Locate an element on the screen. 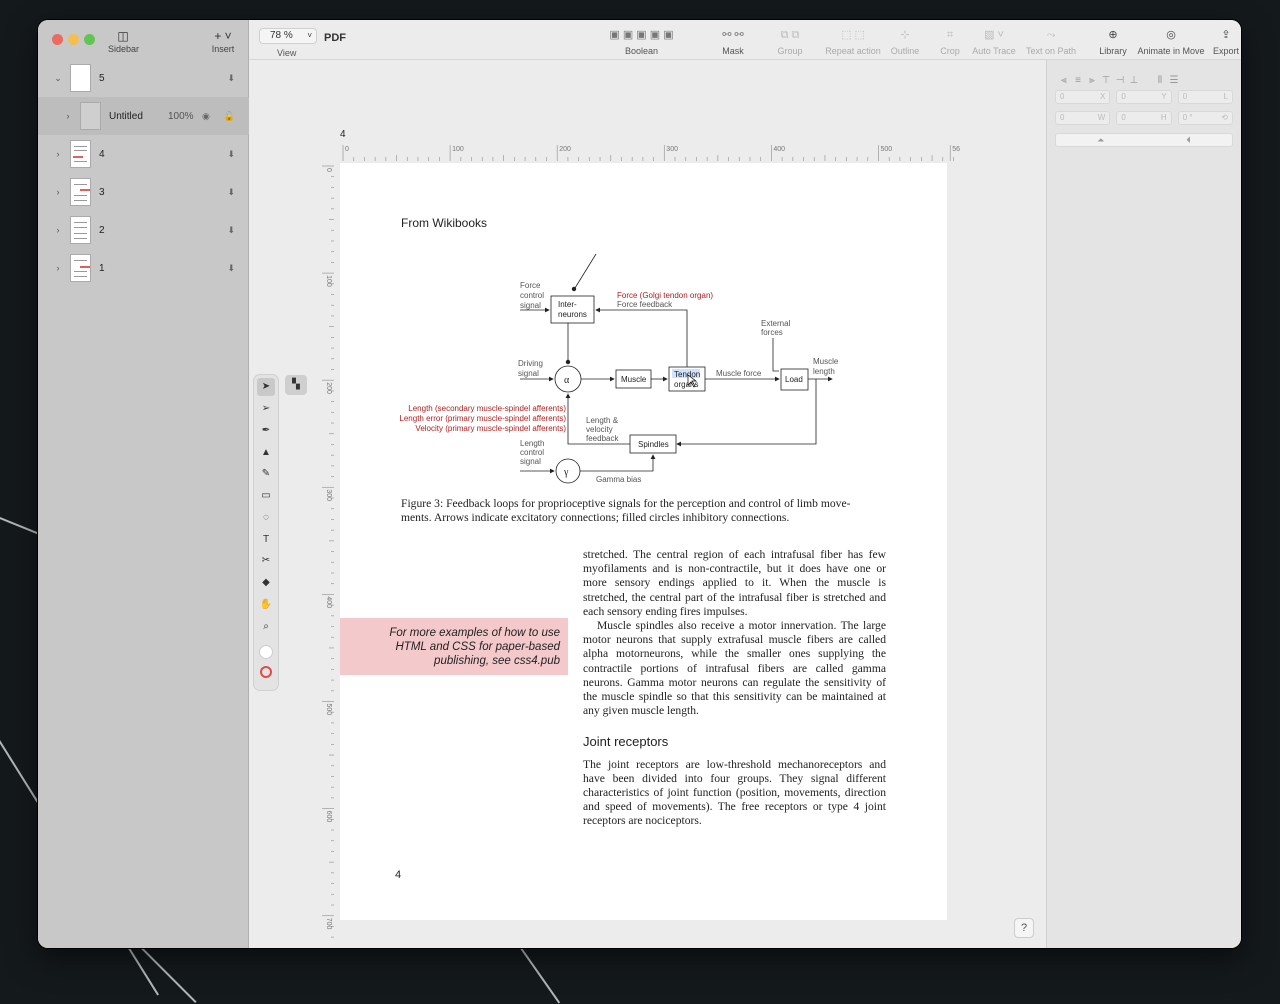 The width and height of the screenshot is (1280, 1004). pen-tool-icon: ✒ is located at coordinates (266, 431).